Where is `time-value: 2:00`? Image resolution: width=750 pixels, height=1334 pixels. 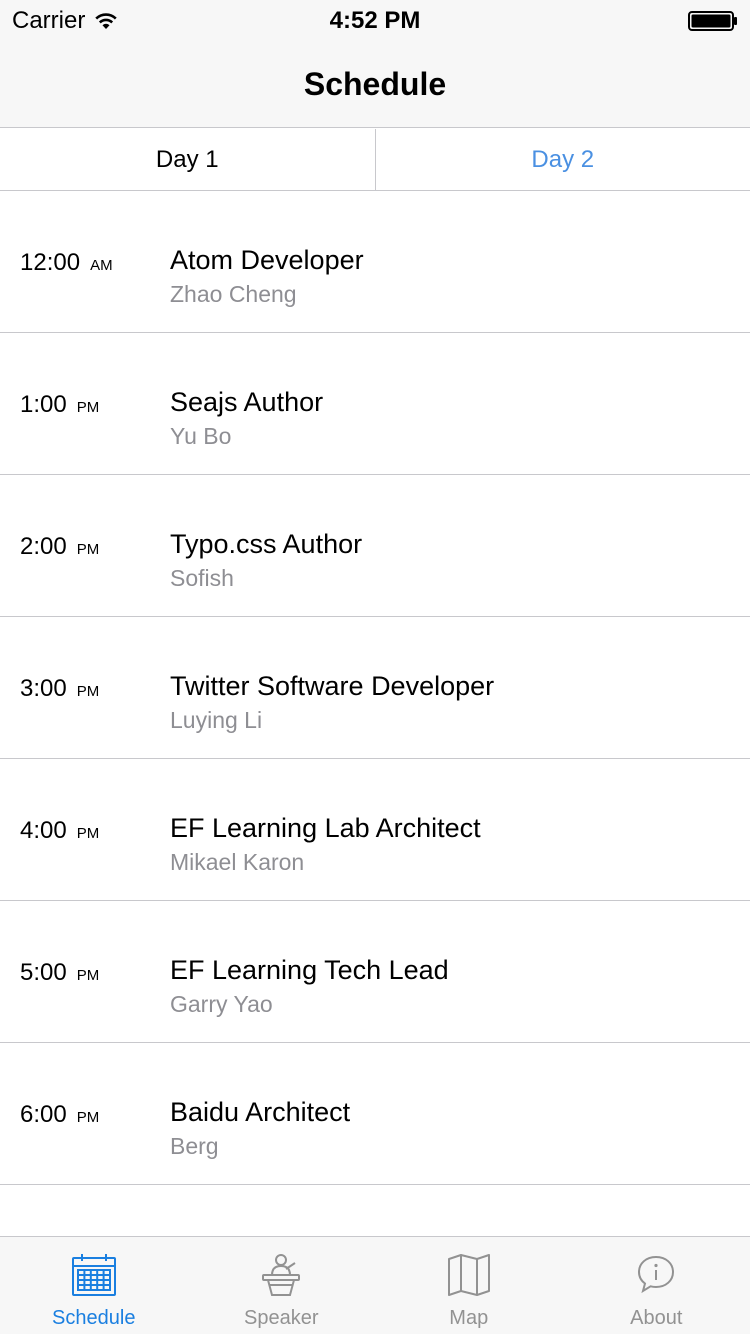 time-value: 2:00 is located at coordinates (43, 546).